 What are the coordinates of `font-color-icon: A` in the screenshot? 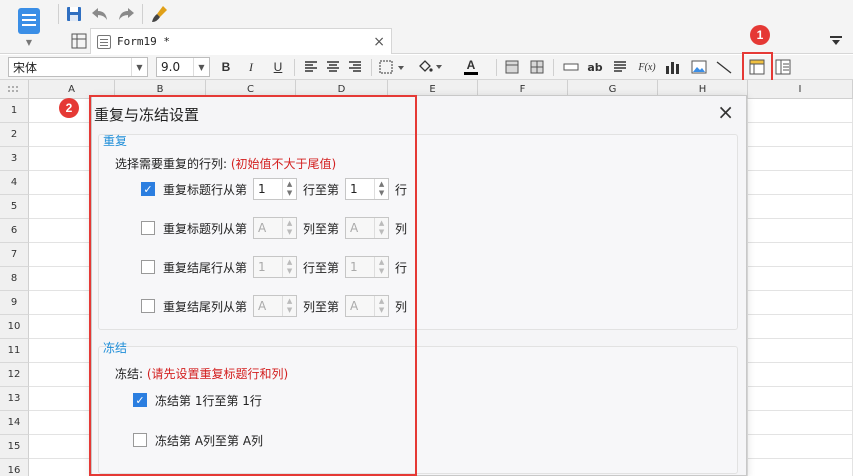 It's located at (471, 64).